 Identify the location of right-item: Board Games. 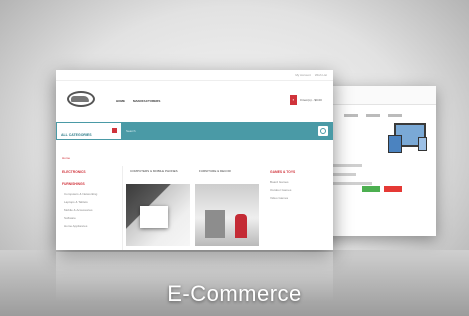
(298, 182).